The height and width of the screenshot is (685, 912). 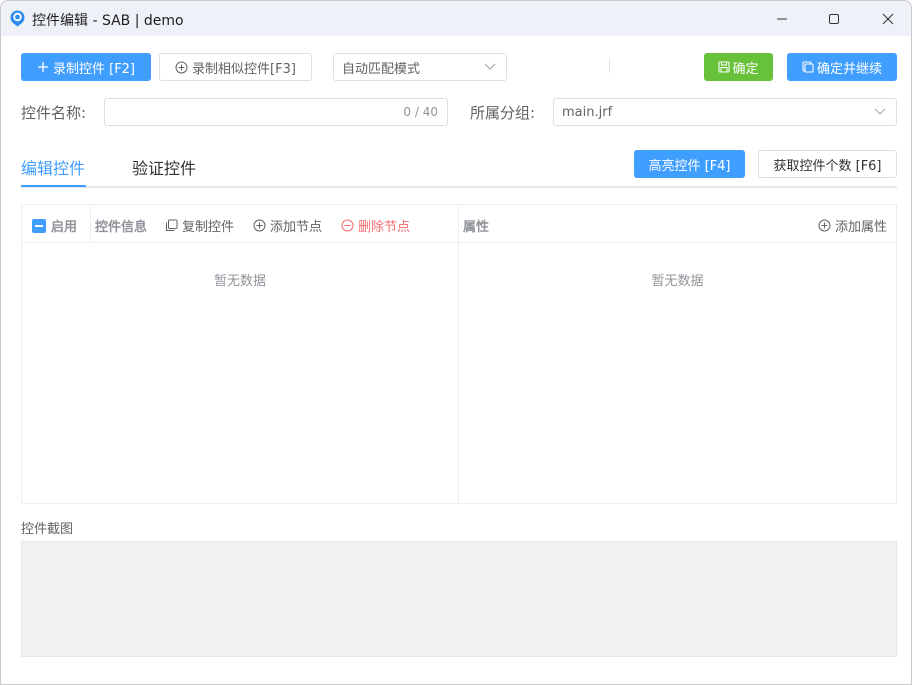 What do you see at coordinates (43, 67) in the screenshot?
I see `plus-icon` at bounding box center [43, 67].